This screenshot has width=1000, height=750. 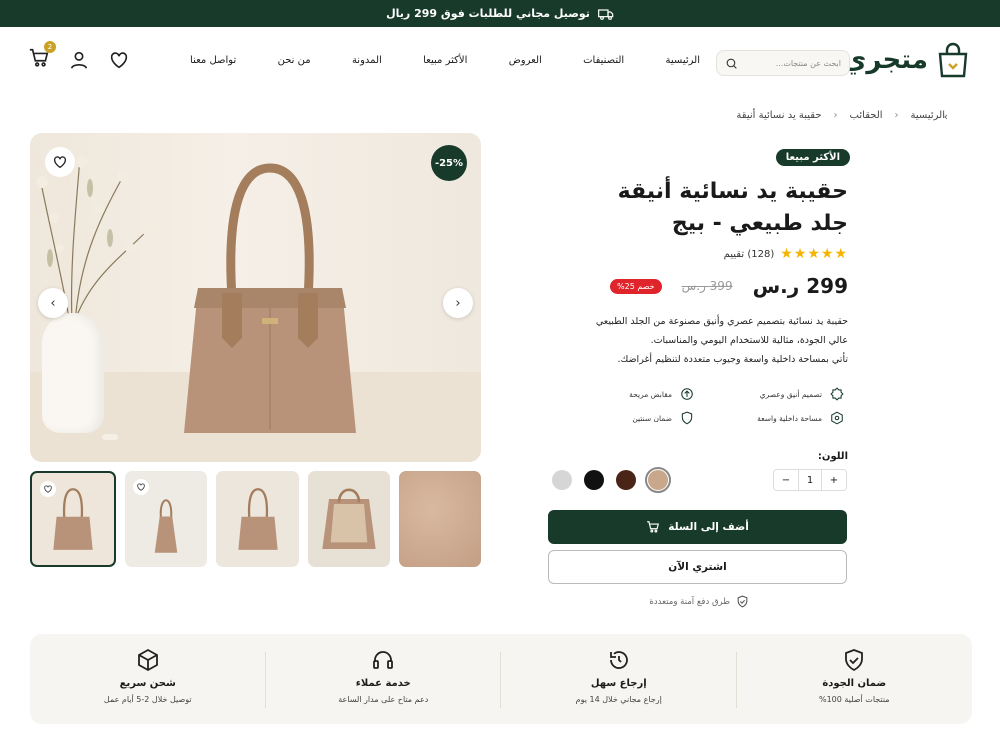 I want to click on quantity-stepper: − 1 +, so click(x=810, y=480).